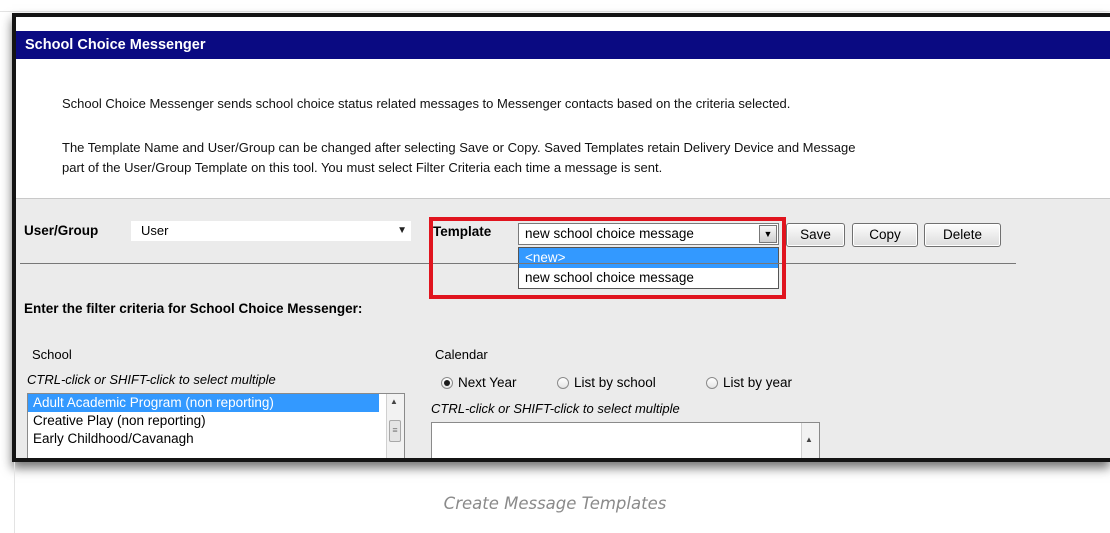 This screenshot has height=533, width=1110. What do you see at coordinates (155, 230) in the screenshot?
I see `user-group-value: User` at bounding box center [155, 230].